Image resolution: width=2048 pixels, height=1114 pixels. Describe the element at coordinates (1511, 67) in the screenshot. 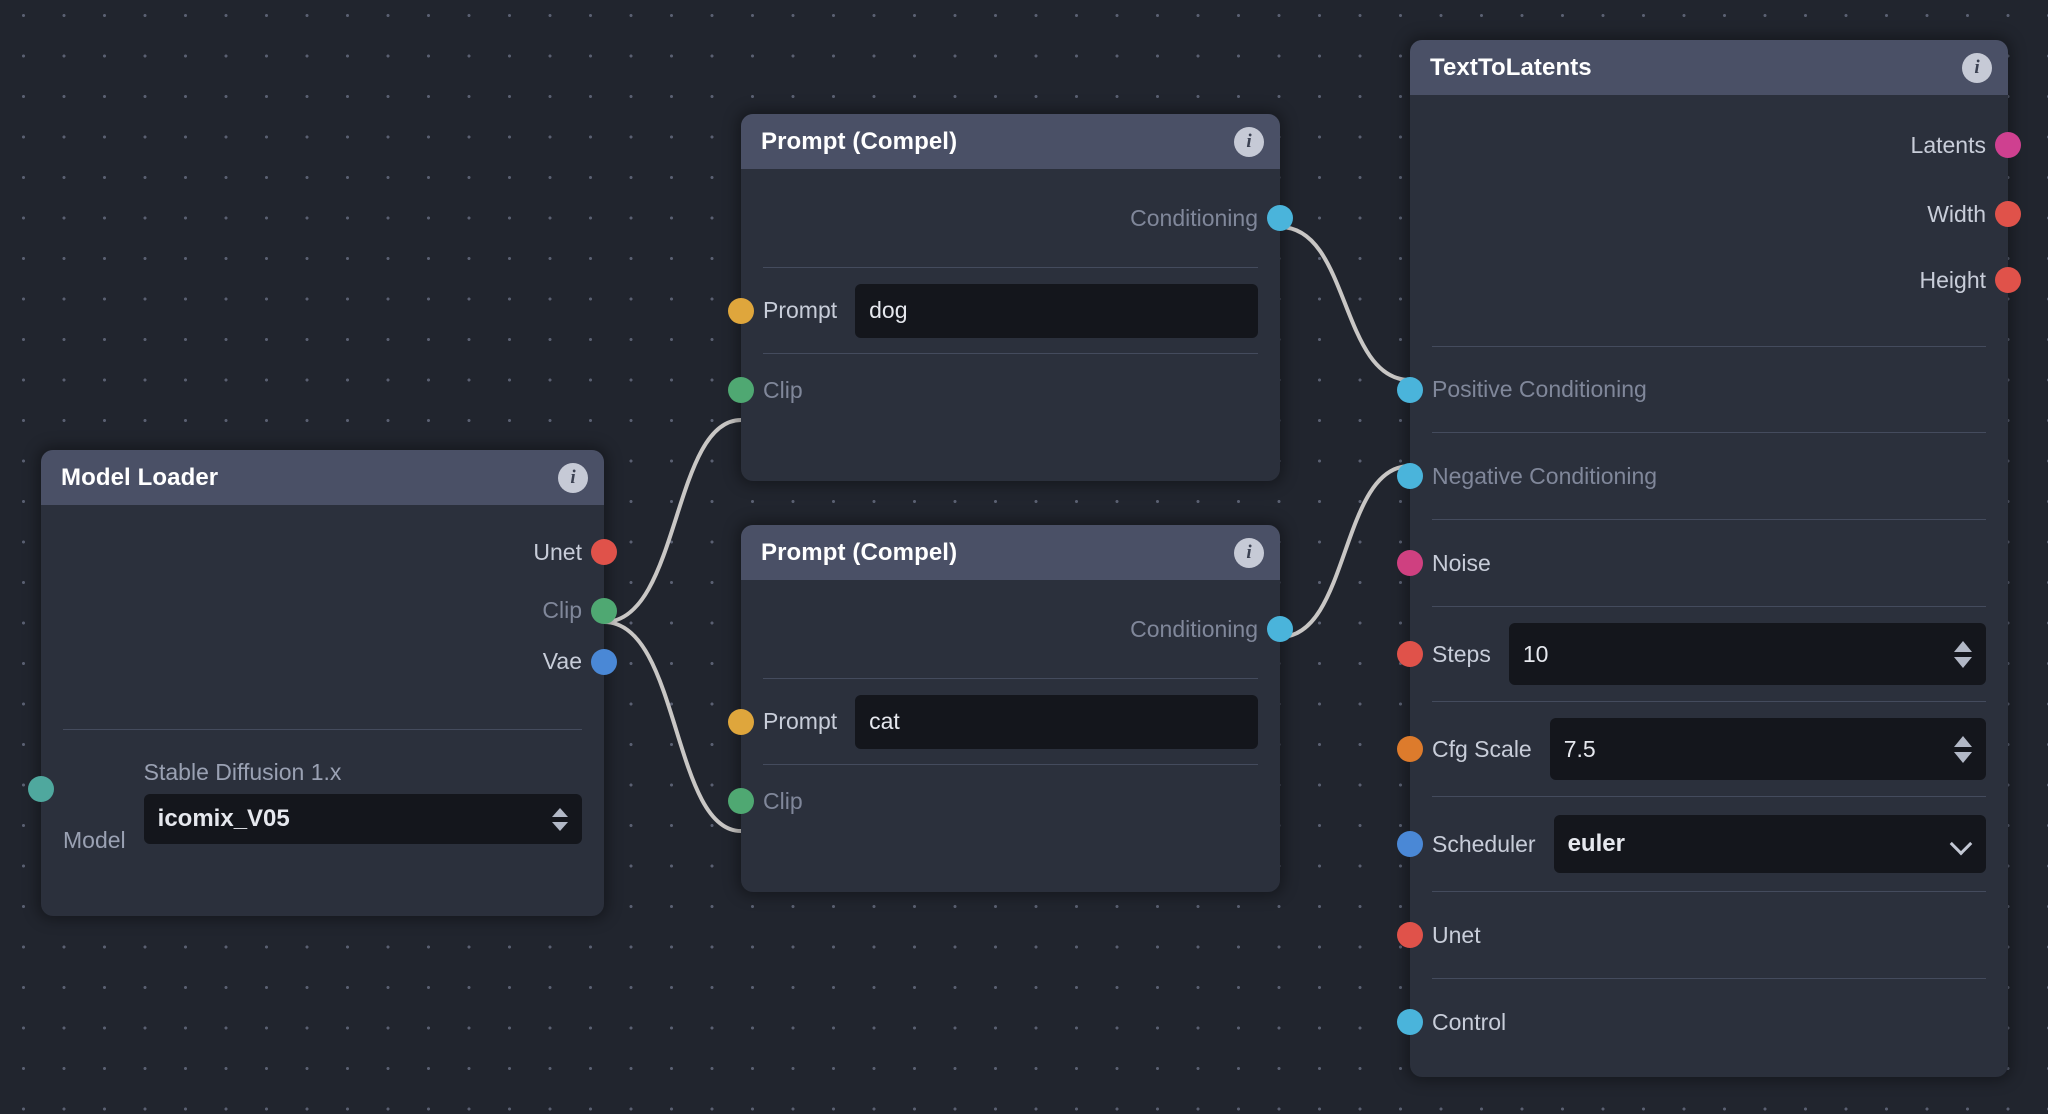

I see `node-title: TextToLatents` at that location.